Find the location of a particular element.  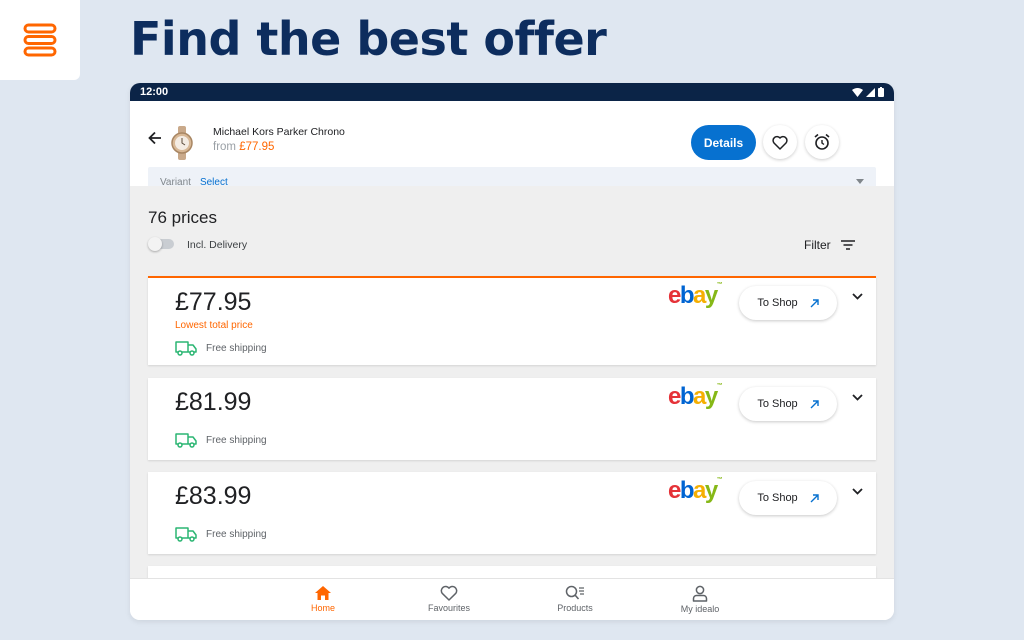

status-bar: 12:00 is located at coordinates (512, 92).